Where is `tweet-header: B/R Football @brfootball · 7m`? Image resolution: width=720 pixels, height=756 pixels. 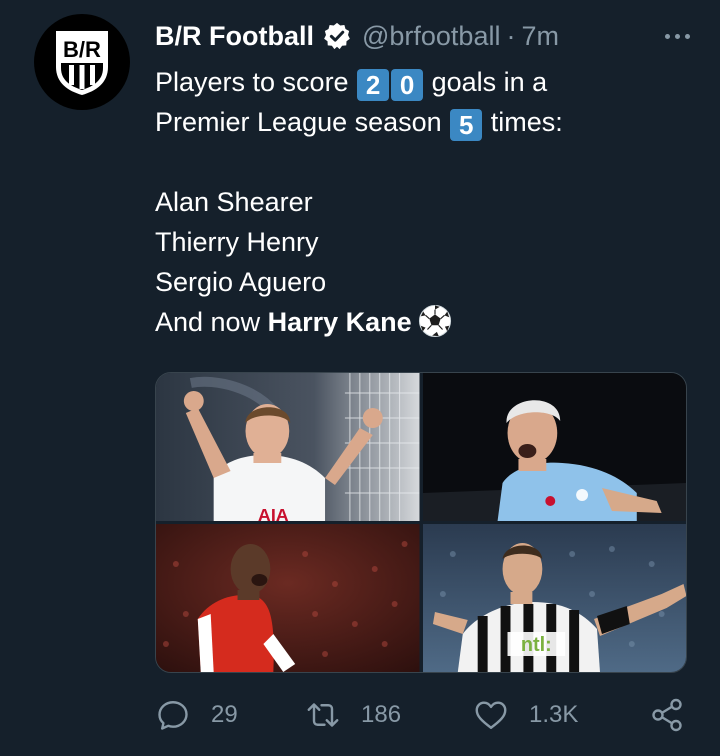
tweet-header: B/R Football @brfootball · 7m is located at coordinates (423, 36).